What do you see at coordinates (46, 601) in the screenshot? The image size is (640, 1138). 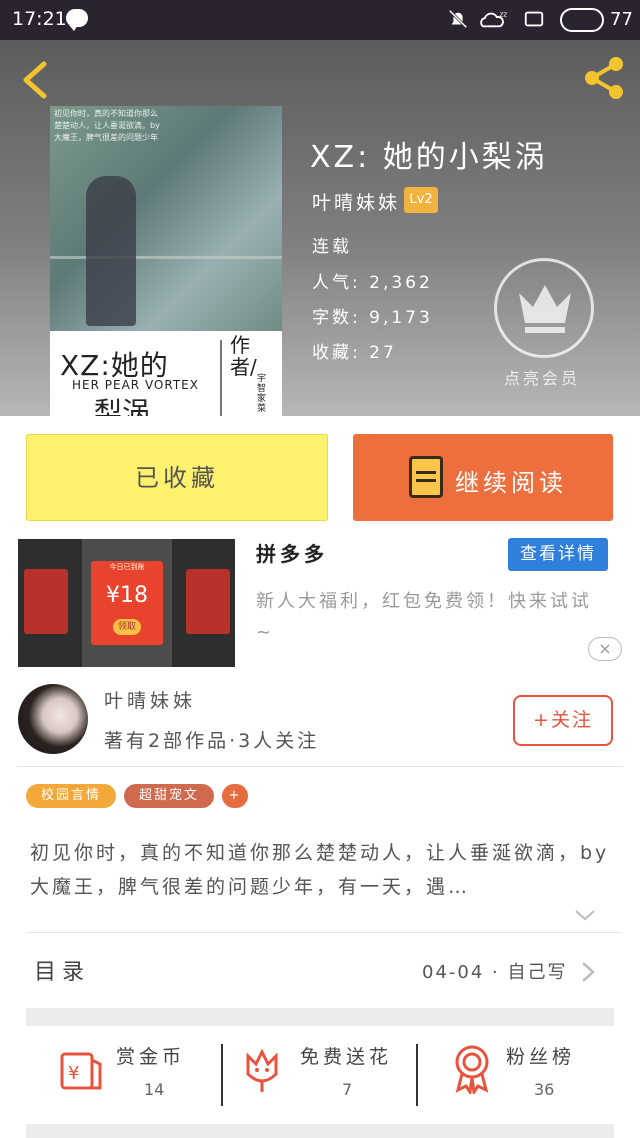 I see `ad-side-envelope-left` at bounding box center [46, 601].